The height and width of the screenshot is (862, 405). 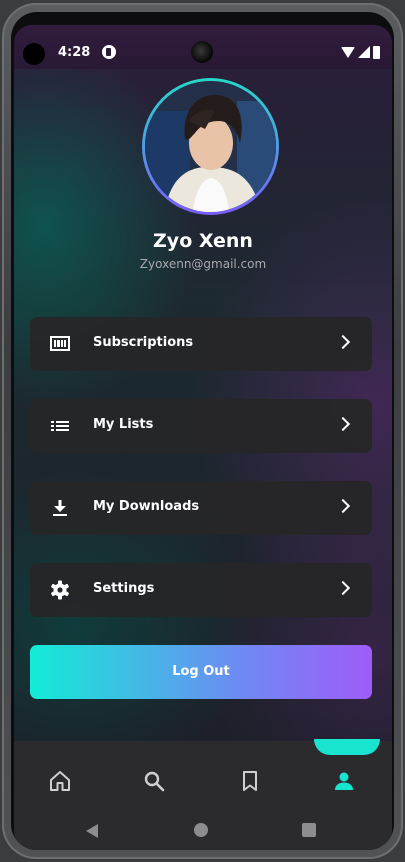 I want to click on download-icon, so click(x=60, y=508).